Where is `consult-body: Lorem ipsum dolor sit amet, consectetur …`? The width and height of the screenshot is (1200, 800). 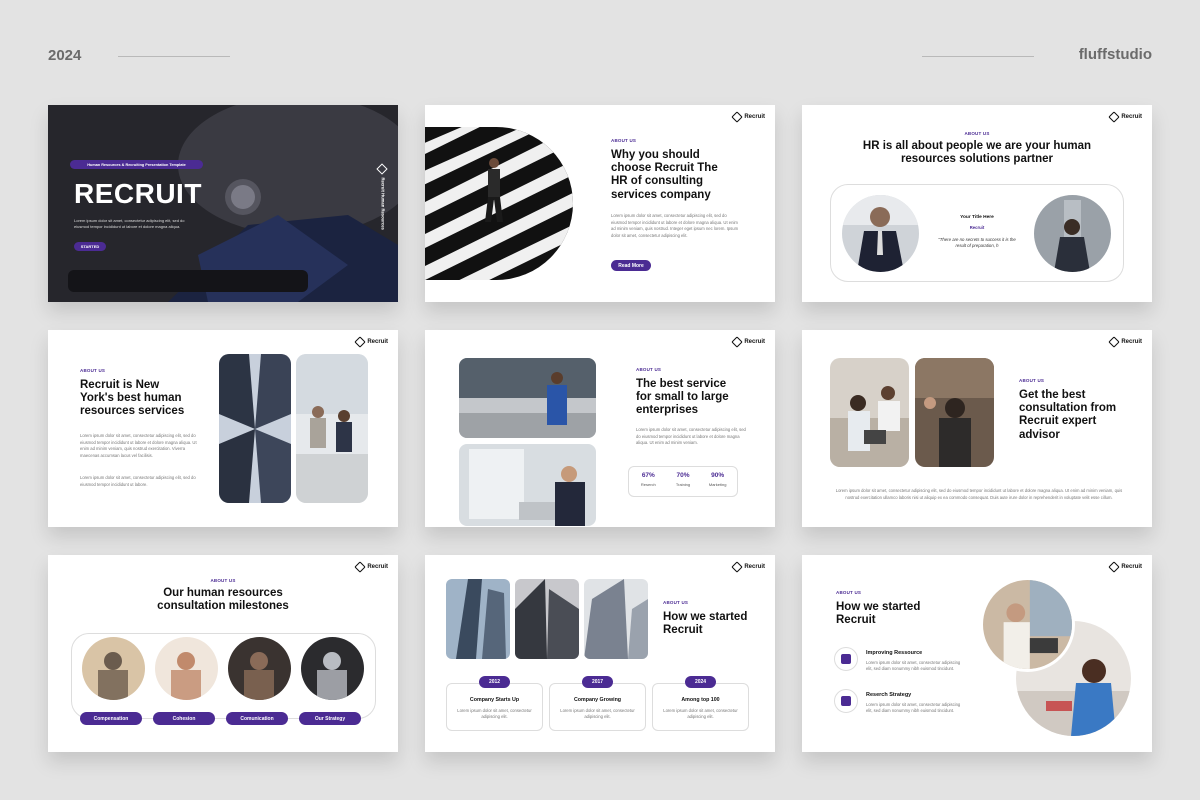
consult-body: Lorem ipsum dolor sit amet, consectetur … is located at coordinates (979, 494).